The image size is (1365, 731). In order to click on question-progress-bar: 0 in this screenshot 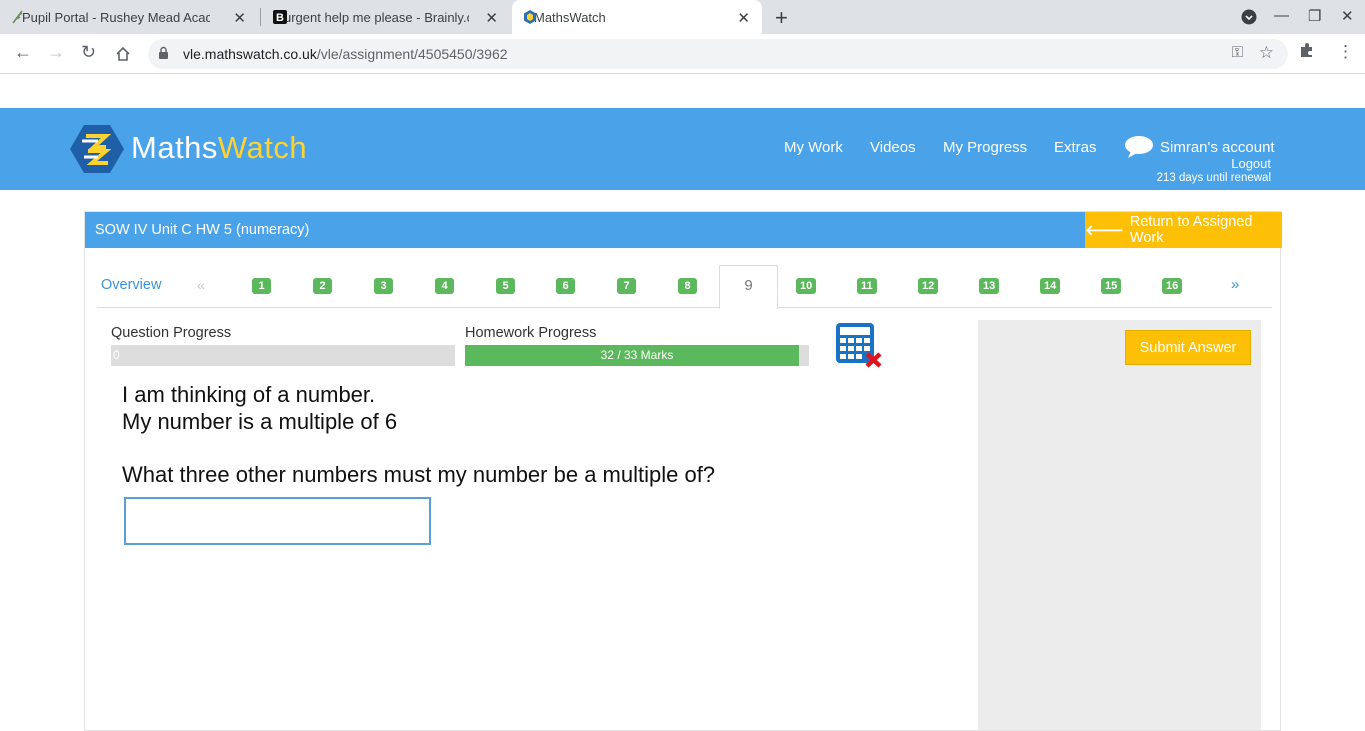, I will do `click(283, 355)`.